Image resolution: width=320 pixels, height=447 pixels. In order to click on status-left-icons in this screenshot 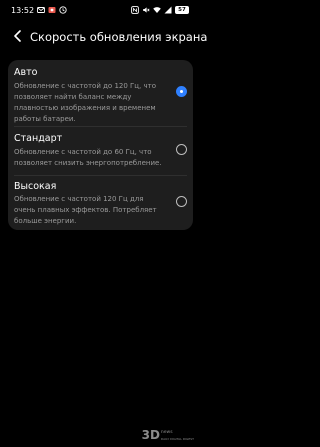, I will do `click(52, 10)`.